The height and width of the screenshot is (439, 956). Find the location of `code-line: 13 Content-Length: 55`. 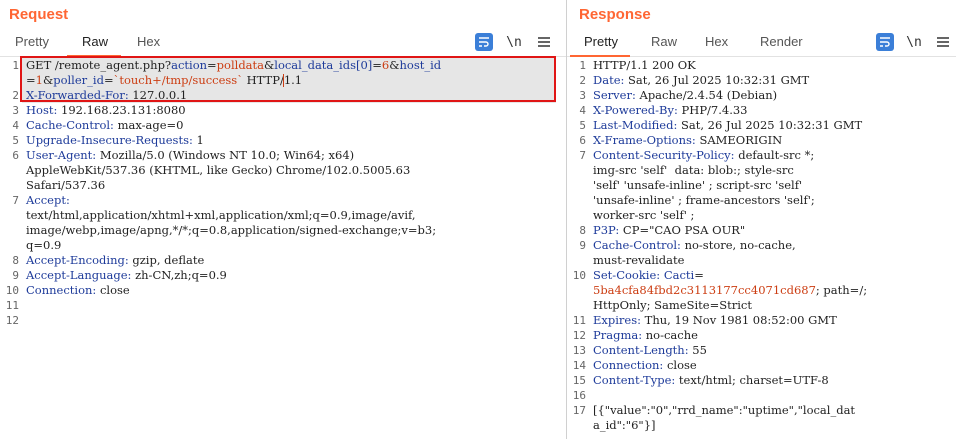

code-line: 13 Content-Length: 55 is located at coordinates (761, 350).